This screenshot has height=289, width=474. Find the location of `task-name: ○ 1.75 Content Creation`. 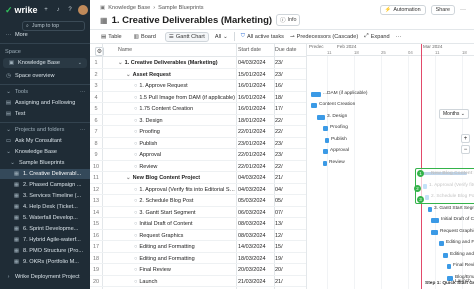

task-name: ○ 1.75 Content Creation is located at coordinates (185, 109).